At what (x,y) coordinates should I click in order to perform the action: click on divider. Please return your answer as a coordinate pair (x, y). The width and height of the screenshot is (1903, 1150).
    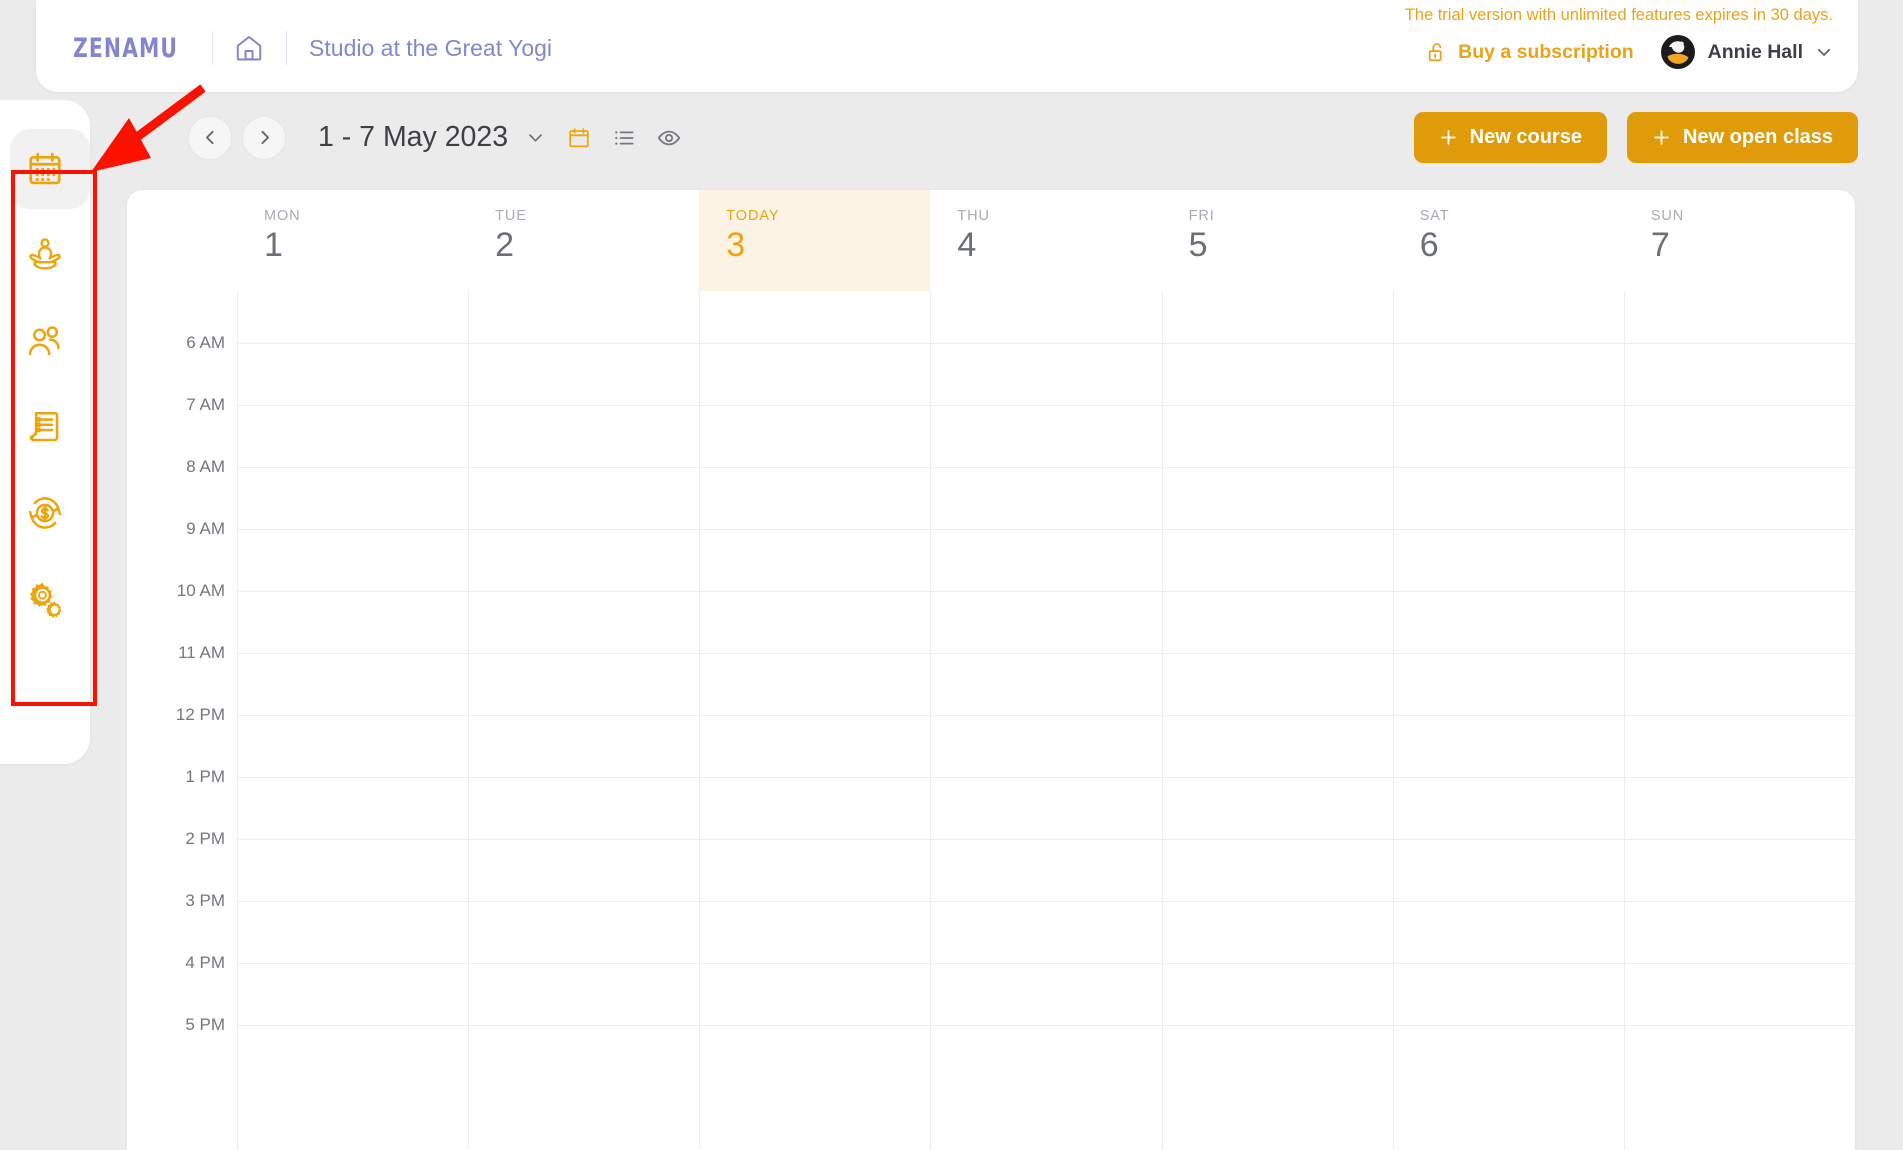
    Looking at the image, I should click on (287, 48).